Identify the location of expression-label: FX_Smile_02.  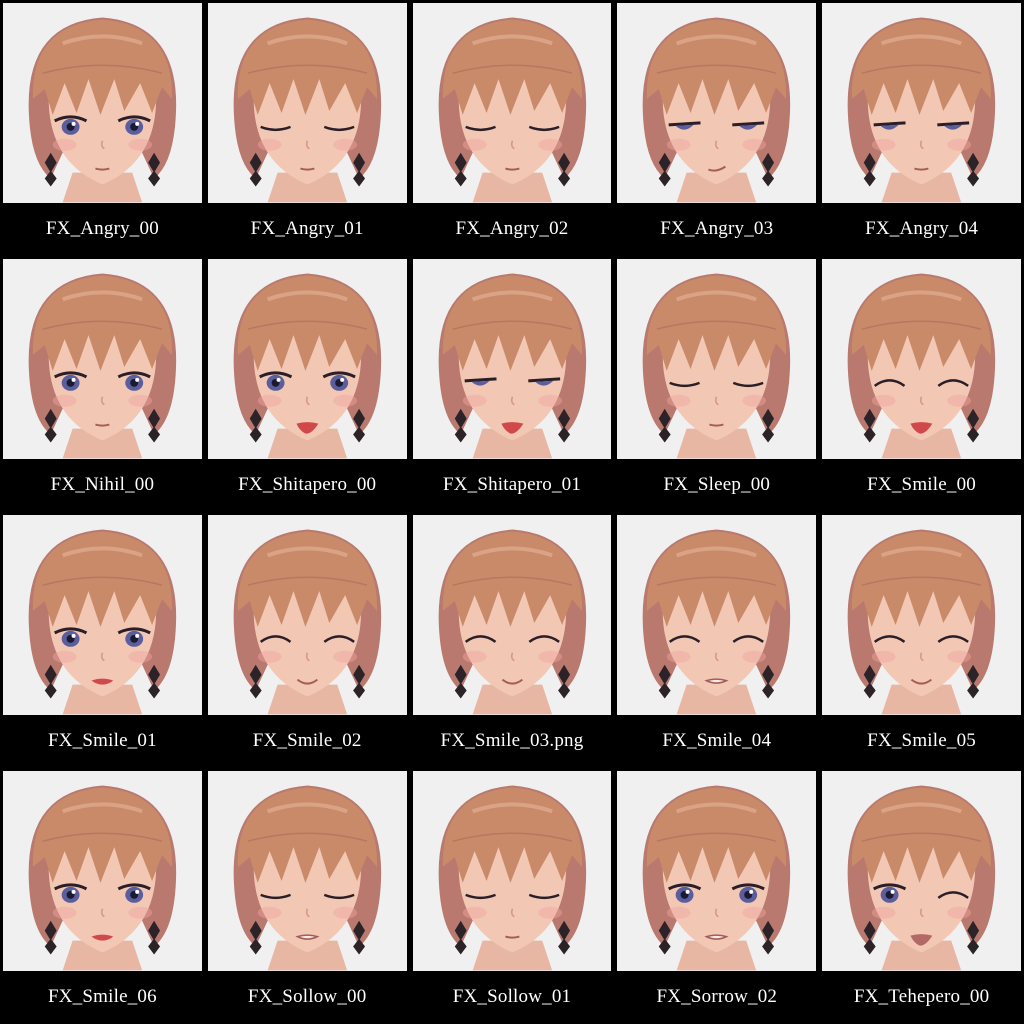
(307, 740).